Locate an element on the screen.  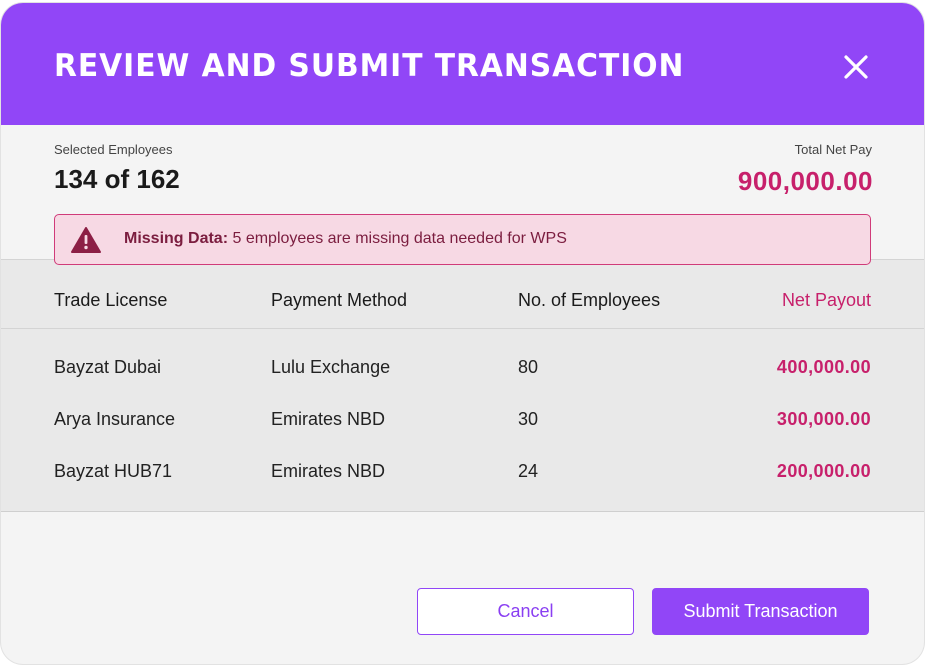
cell-trade-license: Arya Insurance is located at coordinates (115, 419).